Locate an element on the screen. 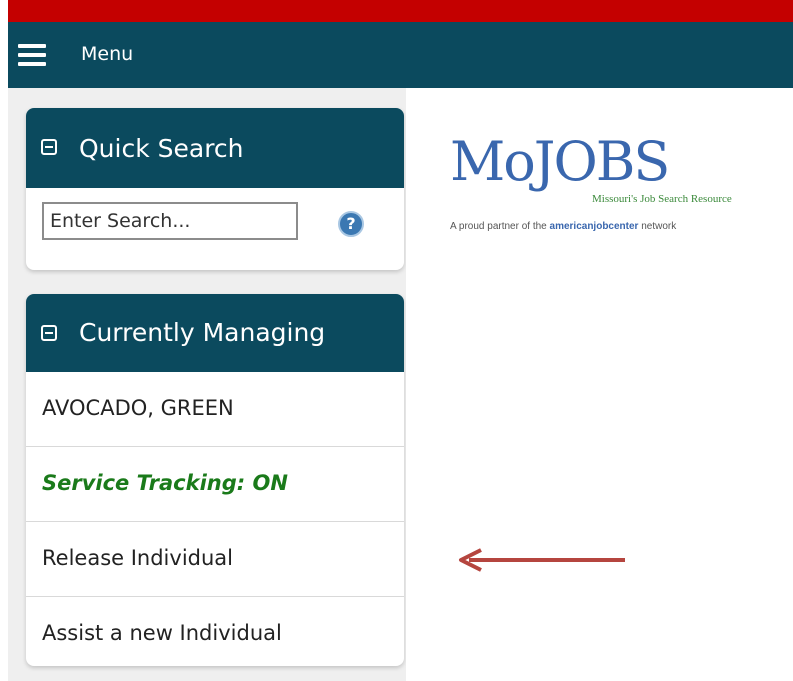 This screenshot has width=793, height=681. help-icon: ? is located at coordinates (351, 224).